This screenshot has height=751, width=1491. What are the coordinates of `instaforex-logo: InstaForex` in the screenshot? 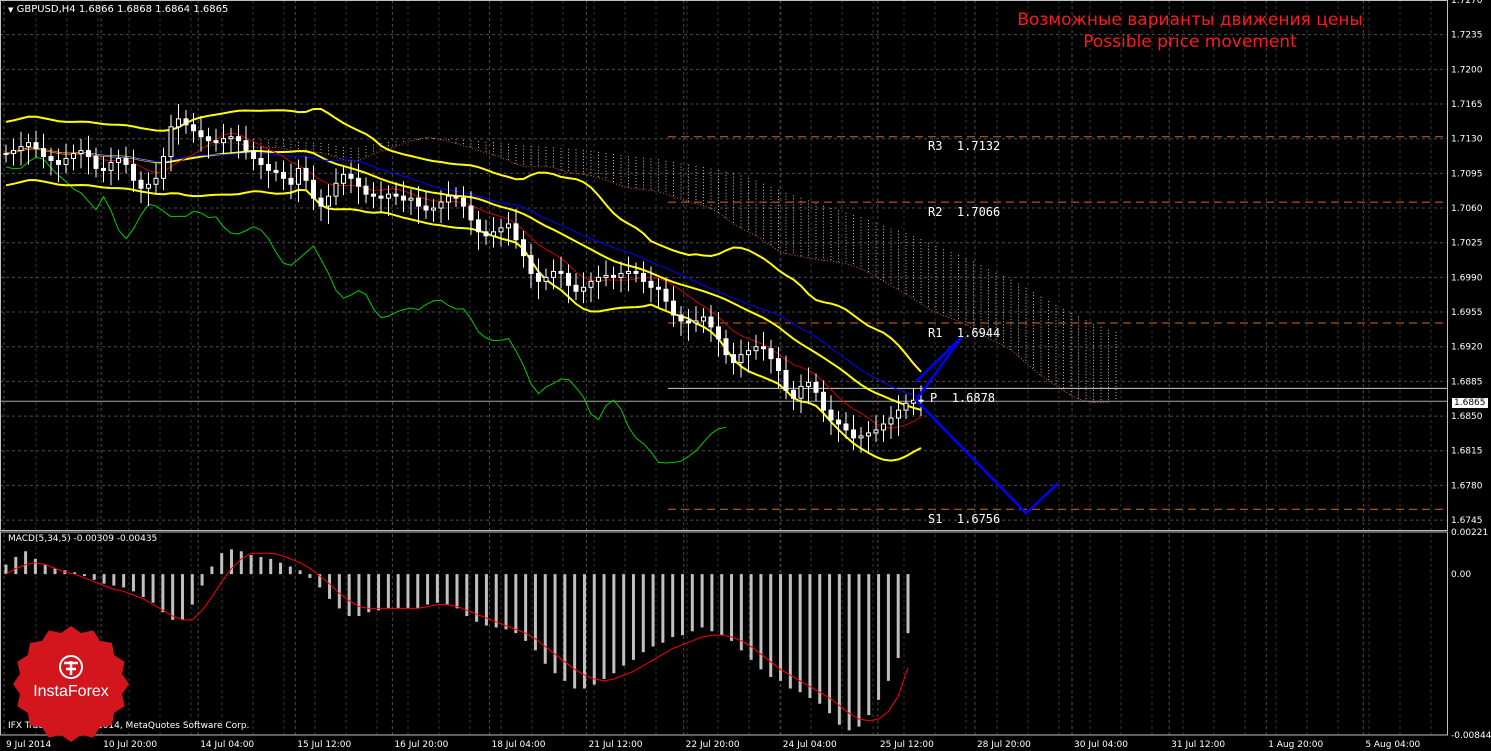 It's located at (71, 684).